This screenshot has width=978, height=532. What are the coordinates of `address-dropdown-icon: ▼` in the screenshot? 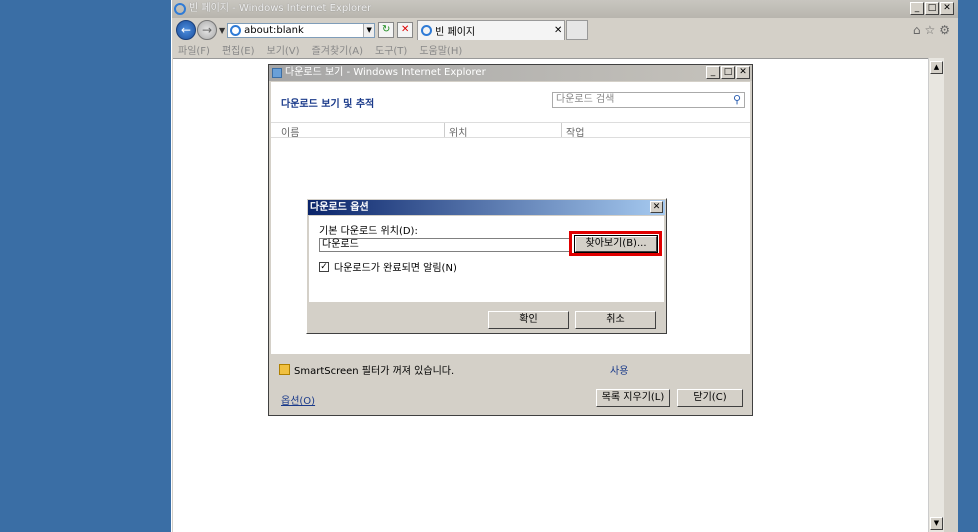 It's located at (369, 30).